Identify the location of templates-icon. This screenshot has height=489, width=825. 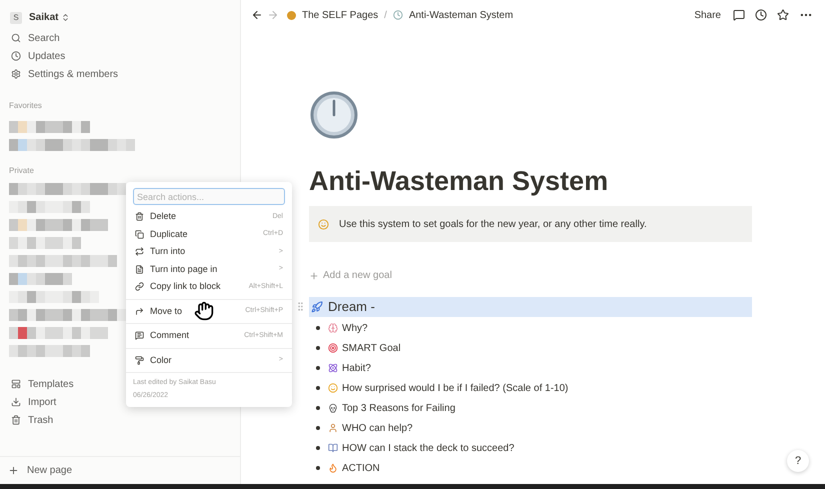
(16, 384).